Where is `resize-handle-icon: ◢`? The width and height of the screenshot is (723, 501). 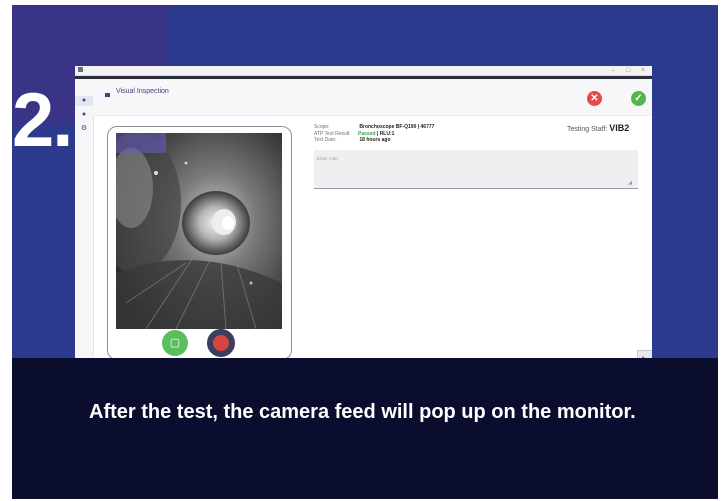 resize-handle-icon: ◢ is located at coordinates (630, 183).